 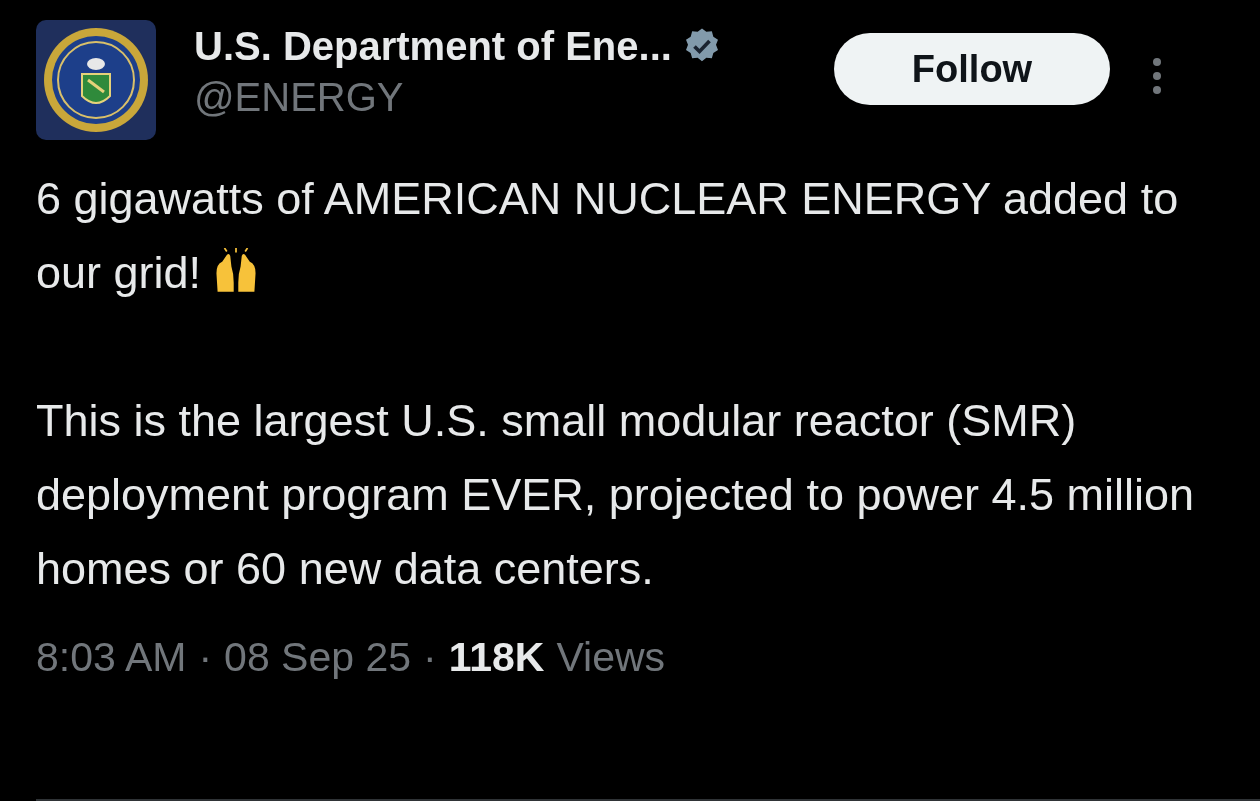 I want to click on more-options-icon, so click(x=1157, y=76).